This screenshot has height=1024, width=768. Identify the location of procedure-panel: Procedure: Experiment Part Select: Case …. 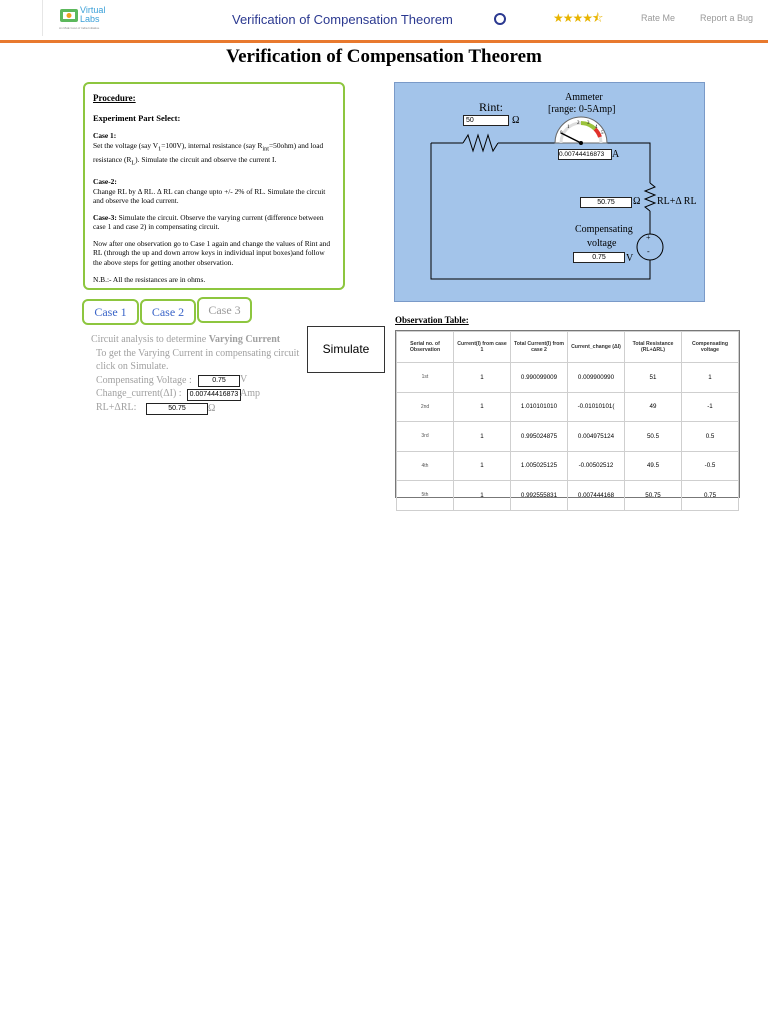
(214, 186).